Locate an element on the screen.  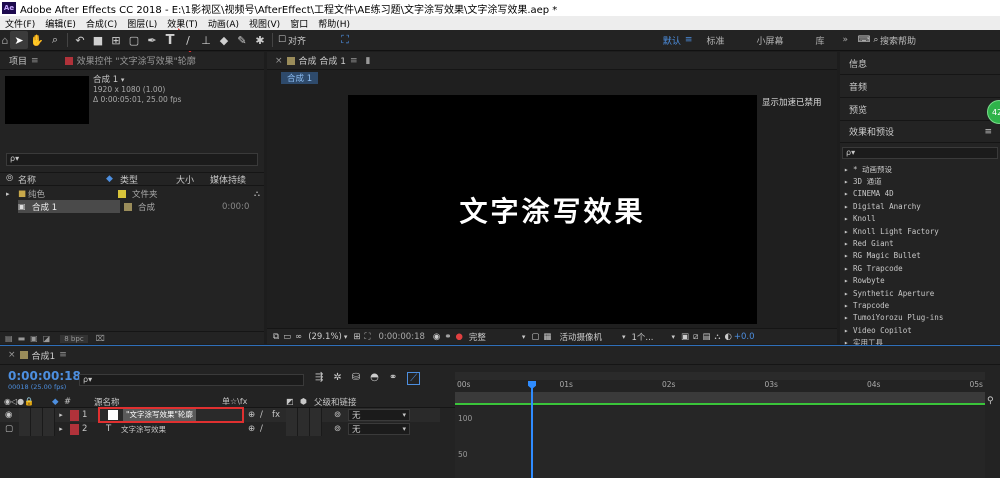
selection-tool-icon: ➤ is located at coordinates (19, 40).